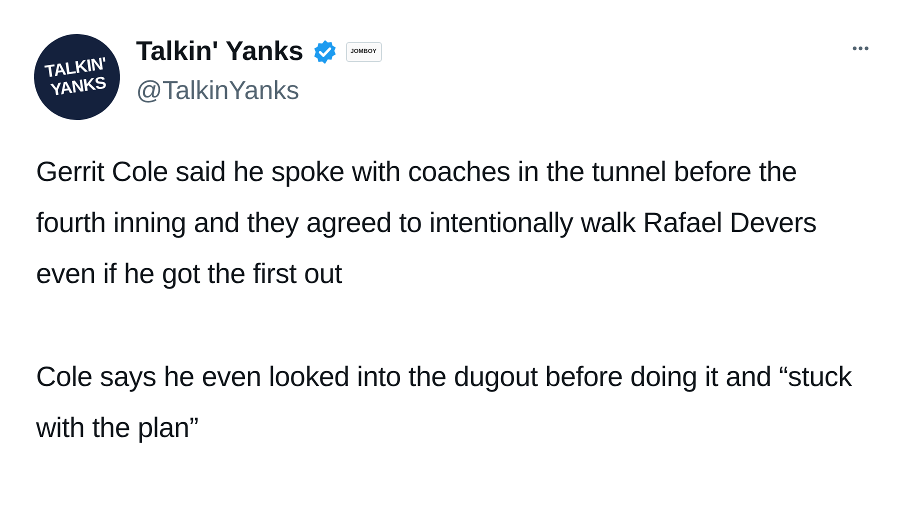  Describe the element at coordinates (259, 90) in the screenshot. I see `user-handle: @TalkinYanks` at that location.